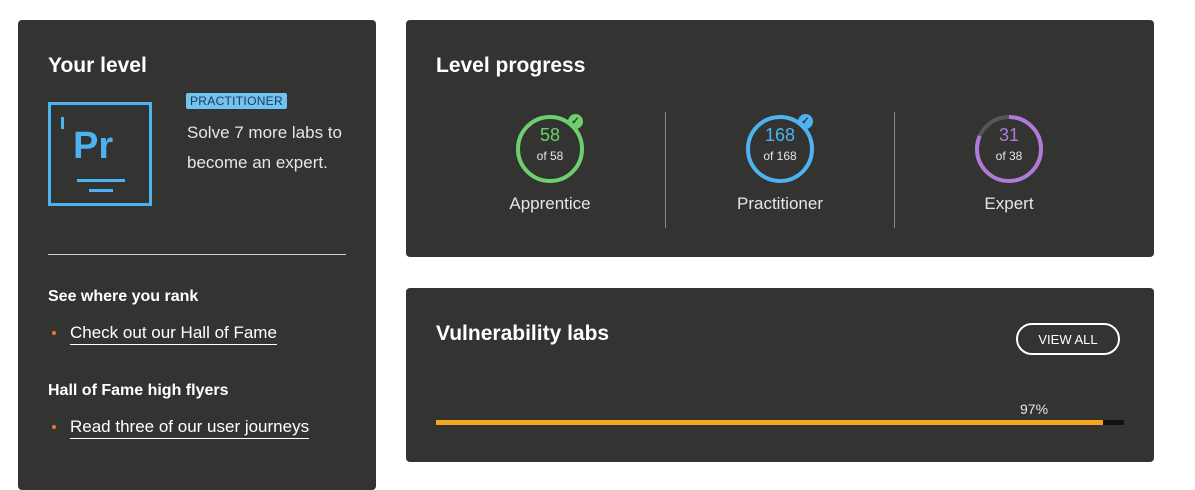 This screenshot has width=1195, height=490. Describe the element at coordinates (62, 123) in the screenshot. I see `icon-tick-mark` at that location.